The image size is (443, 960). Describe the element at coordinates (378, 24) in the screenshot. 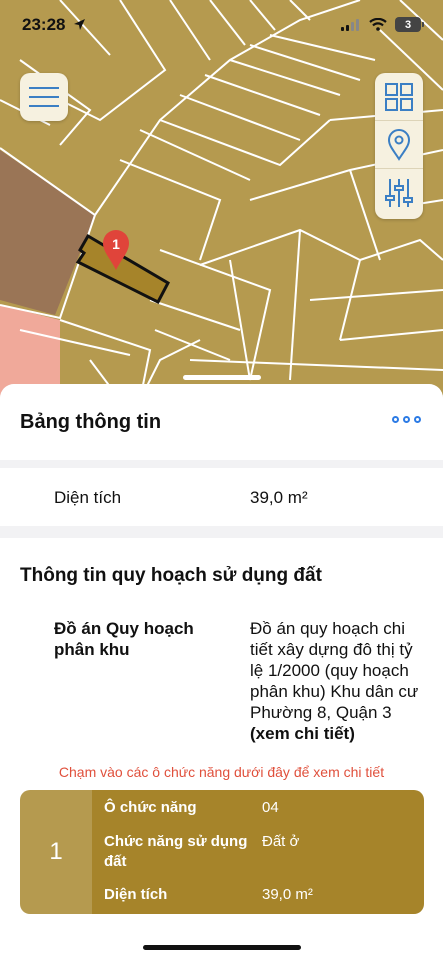

I see `wifi-icon` at that location.